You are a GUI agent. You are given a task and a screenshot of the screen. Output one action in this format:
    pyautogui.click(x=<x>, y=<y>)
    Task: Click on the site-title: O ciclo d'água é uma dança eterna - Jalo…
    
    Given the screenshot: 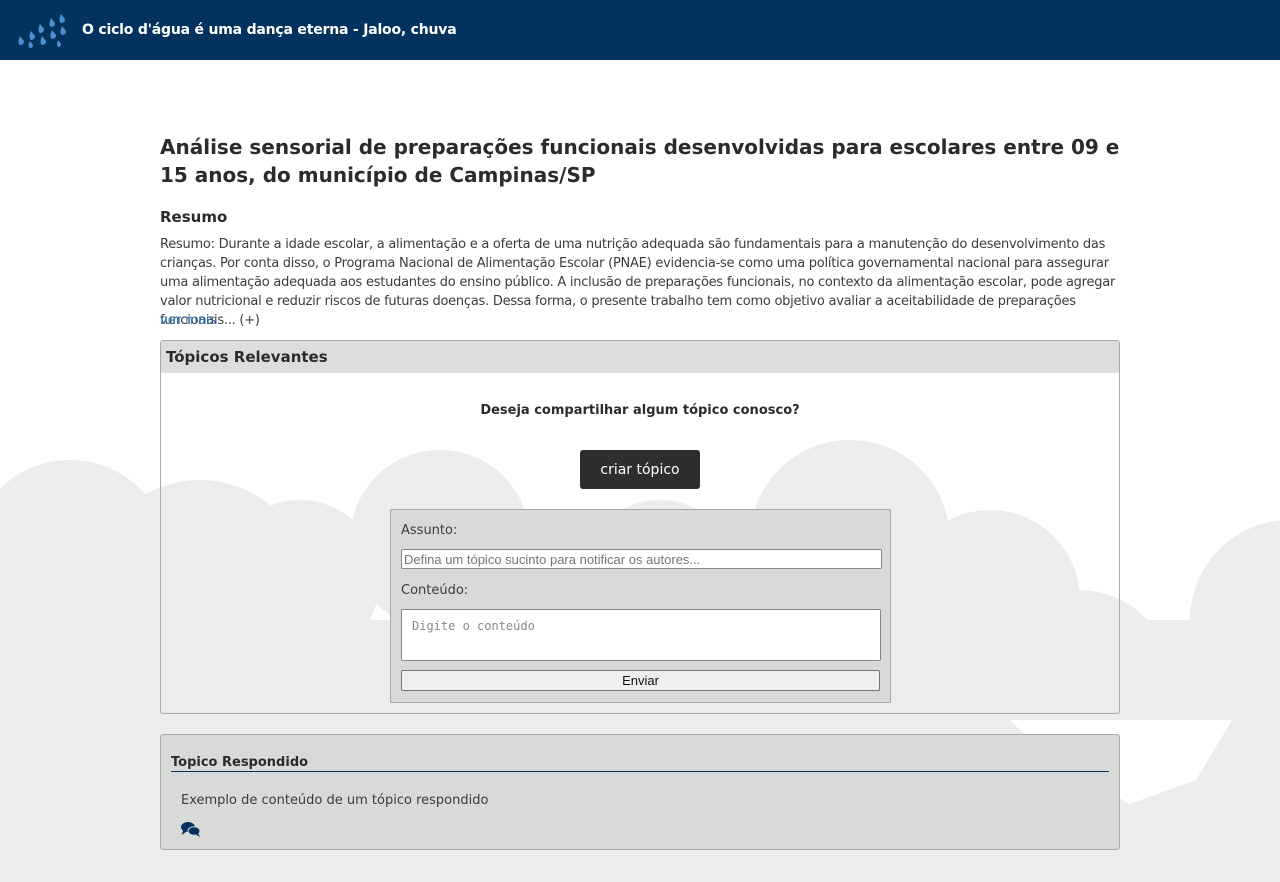 What is the action you would take?
    pyautogui.click(x=269, y=30)
    